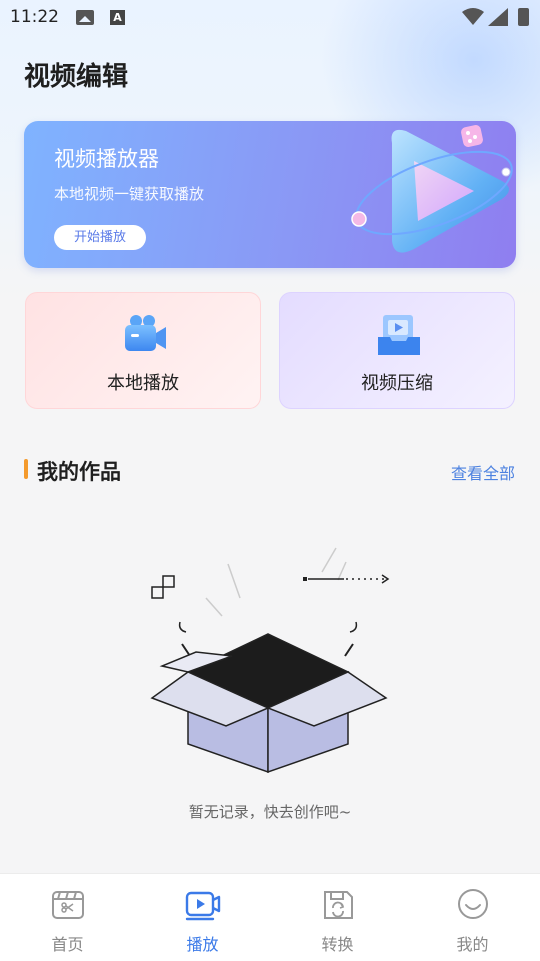  Describe the element at coordinates (68, 905) in the screenshot. I see `clapperboard-icon` at that location.